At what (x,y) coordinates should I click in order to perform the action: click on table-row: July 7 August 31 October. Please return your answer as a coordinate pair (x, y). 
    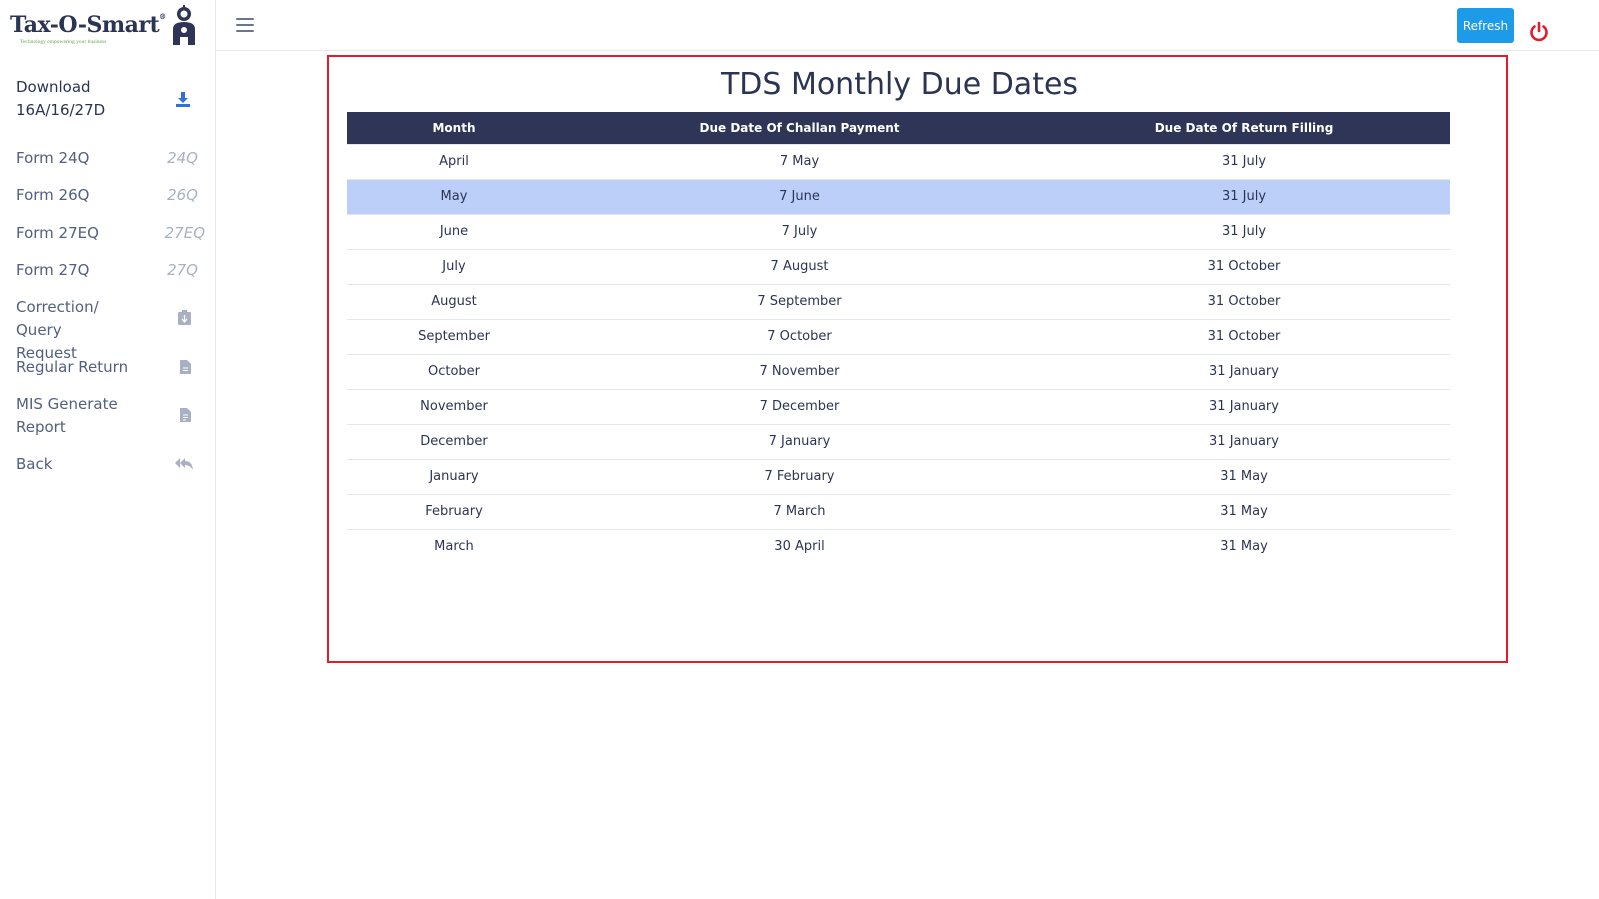
    Looking at the image, I should click on (898, 266).